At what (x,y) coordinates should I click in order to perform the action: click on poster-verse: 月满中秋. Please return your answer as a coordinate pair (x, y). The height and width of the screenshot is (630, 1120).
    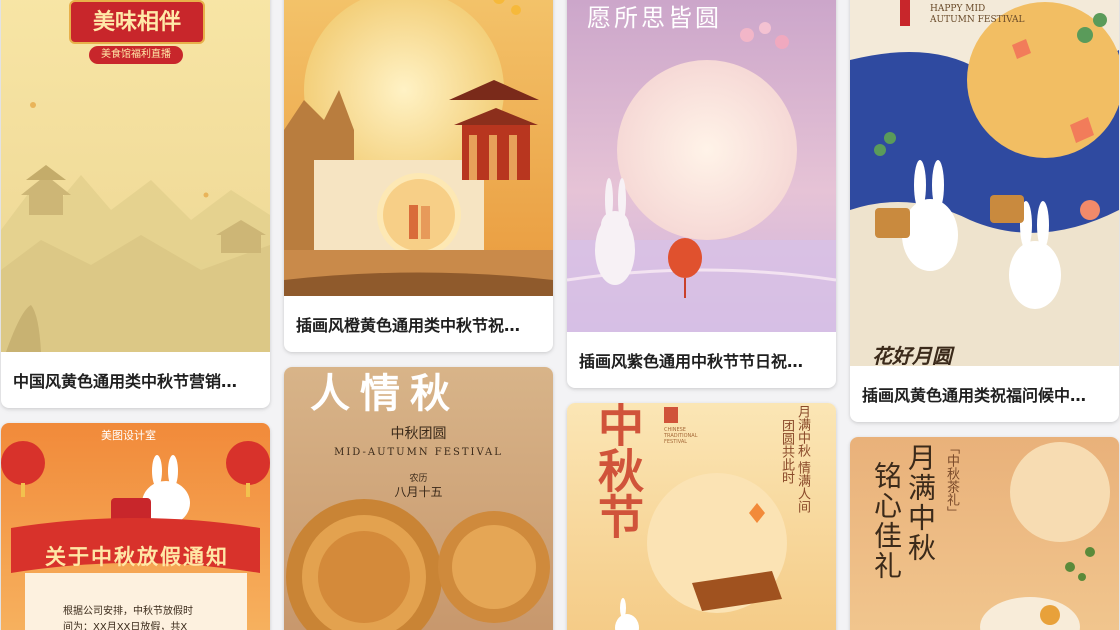
    Looking at the image, I should click on (920, 503).